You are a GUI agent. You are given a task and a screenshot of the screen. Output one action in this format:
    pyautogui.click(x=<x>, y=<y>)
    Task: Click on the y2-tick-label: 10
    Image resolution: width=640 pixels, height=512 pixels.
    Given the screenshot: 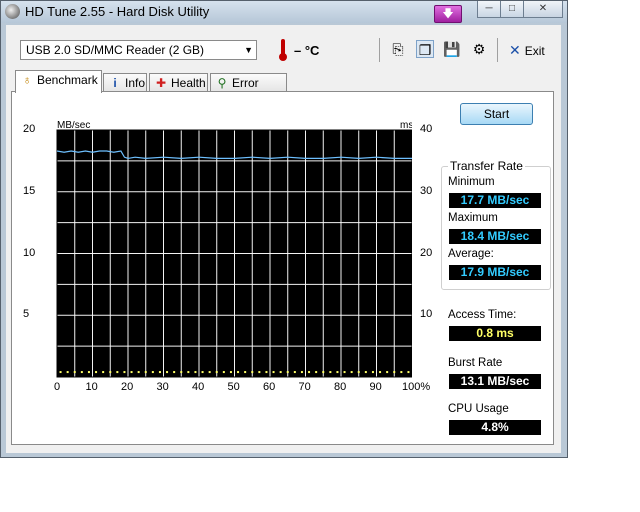 What is the action you would take?
    pyautogui.click(x=426, y=314)
    